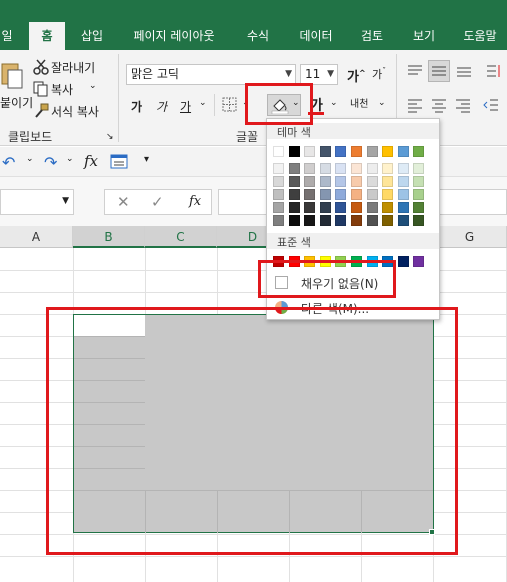  Describe the element at coordinates (439, 105) in the screenshot. I see `align-center-button` at that location.